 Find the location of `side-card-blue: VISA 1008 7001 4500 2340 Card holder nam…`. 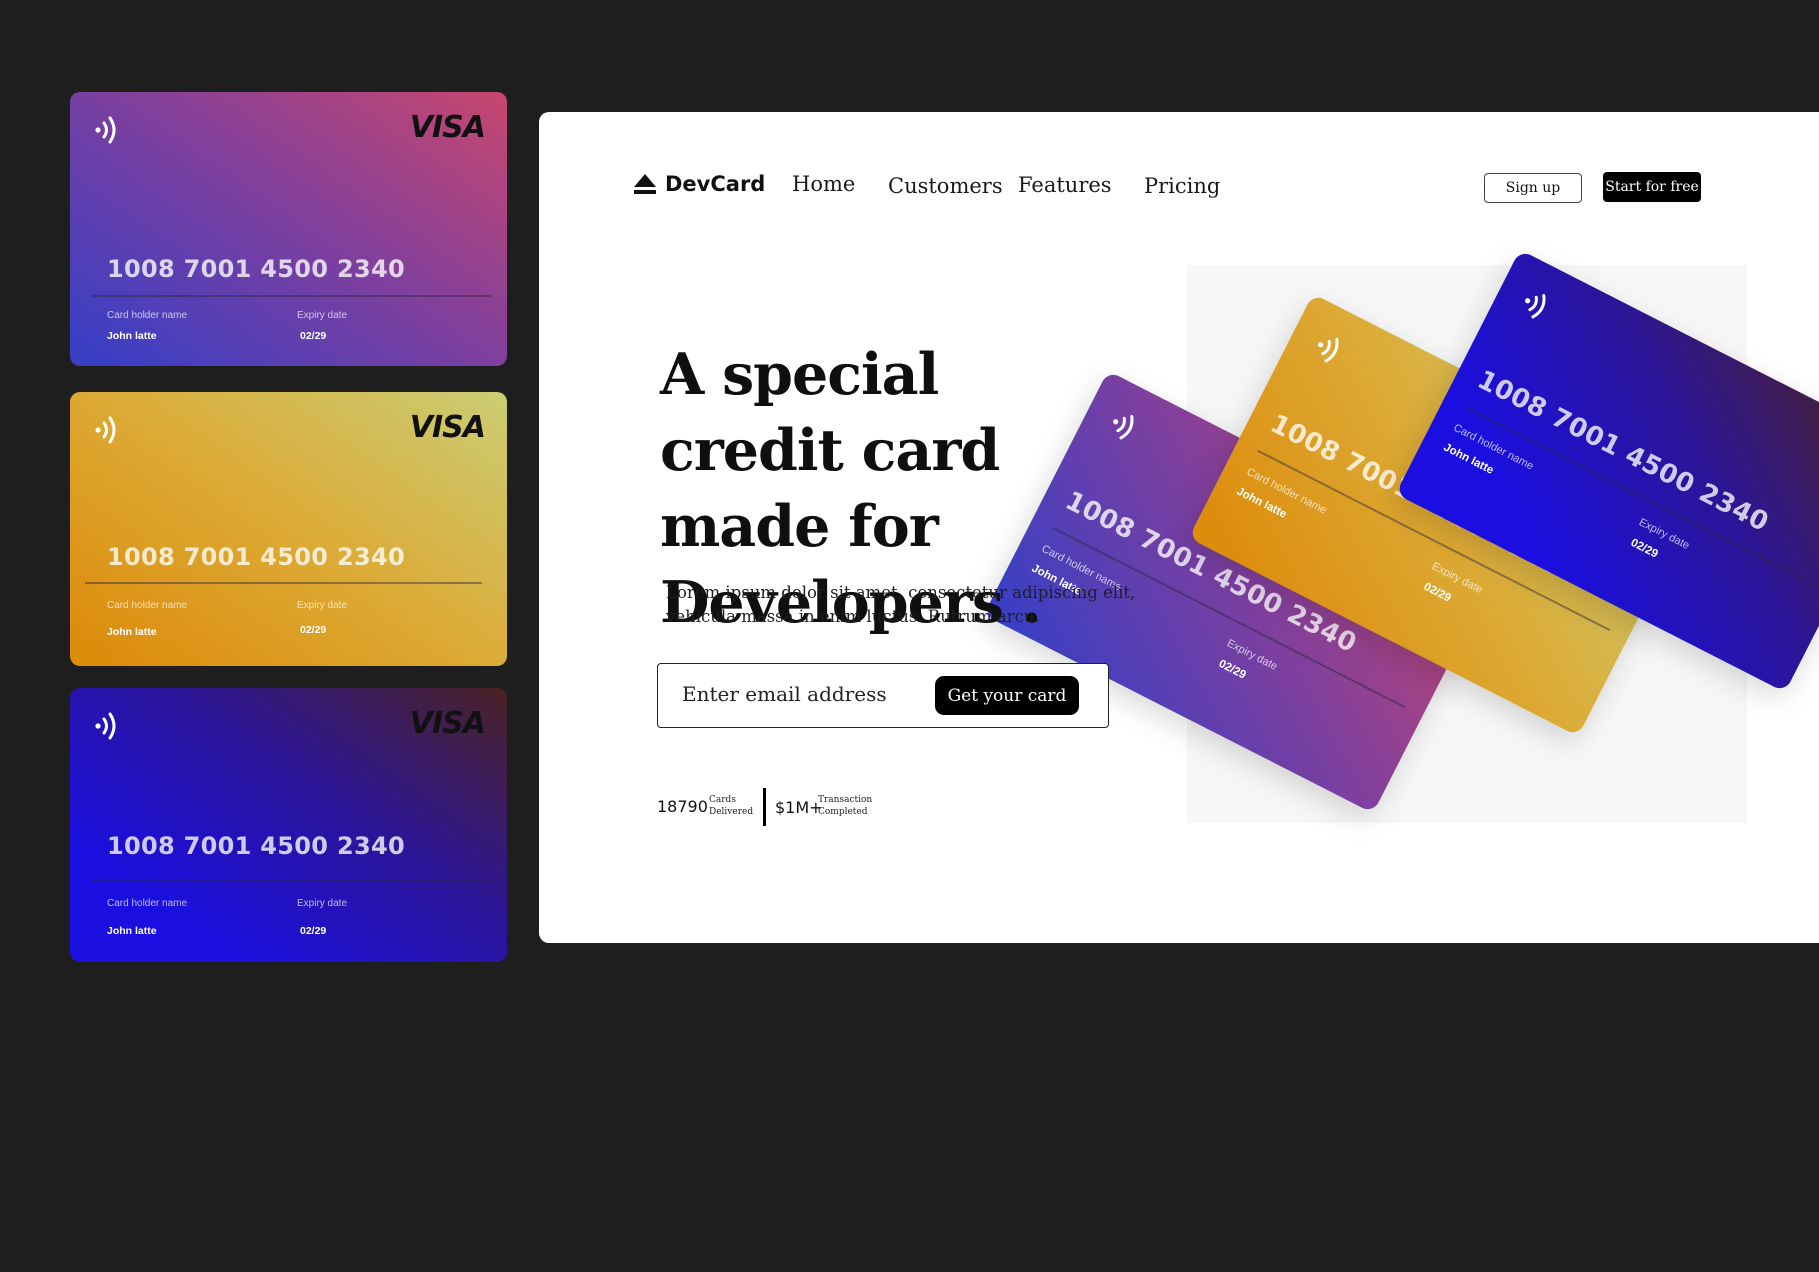

side-card-blue: VISA 1008 7001 4500 2340 Card holder nam… is located at coordinates (288, 825).